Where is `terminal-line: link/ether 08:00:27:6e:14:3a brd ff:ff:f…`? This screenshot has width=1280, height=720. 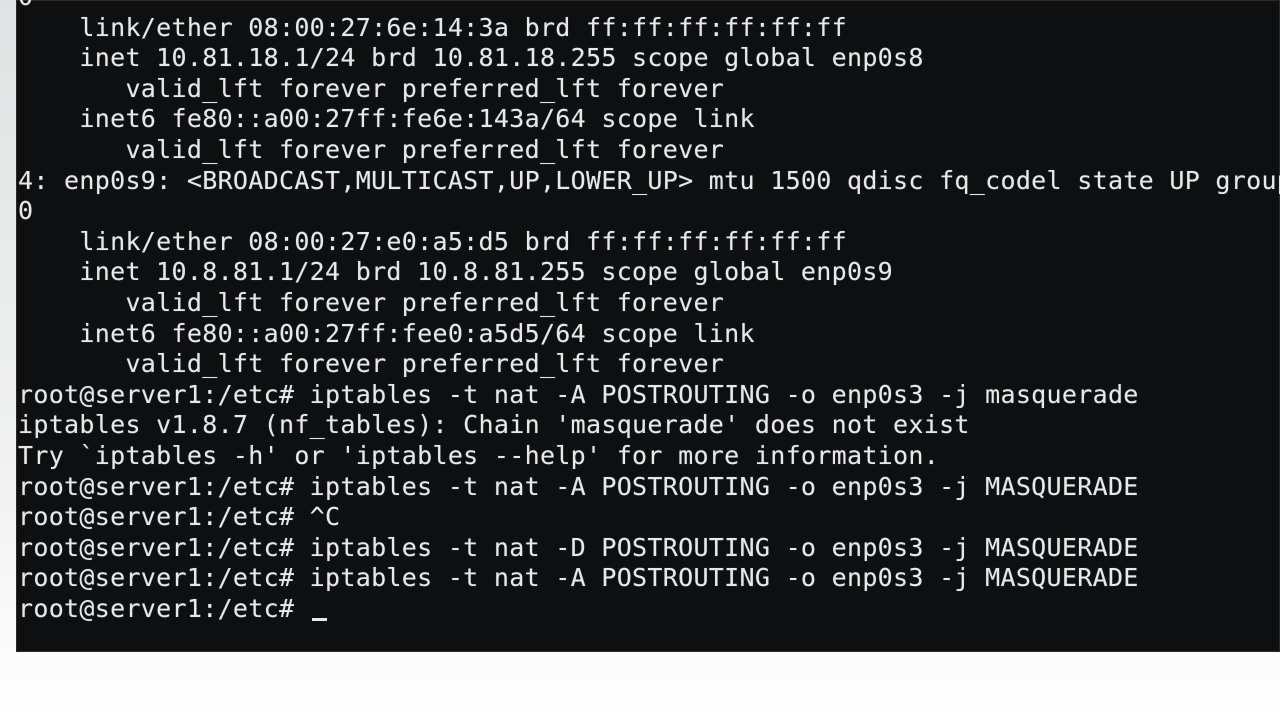 terminal-line: link/ether 08:00:27:6e:14:3a brd ff:ff:f… is located at coordinates (432, 27).